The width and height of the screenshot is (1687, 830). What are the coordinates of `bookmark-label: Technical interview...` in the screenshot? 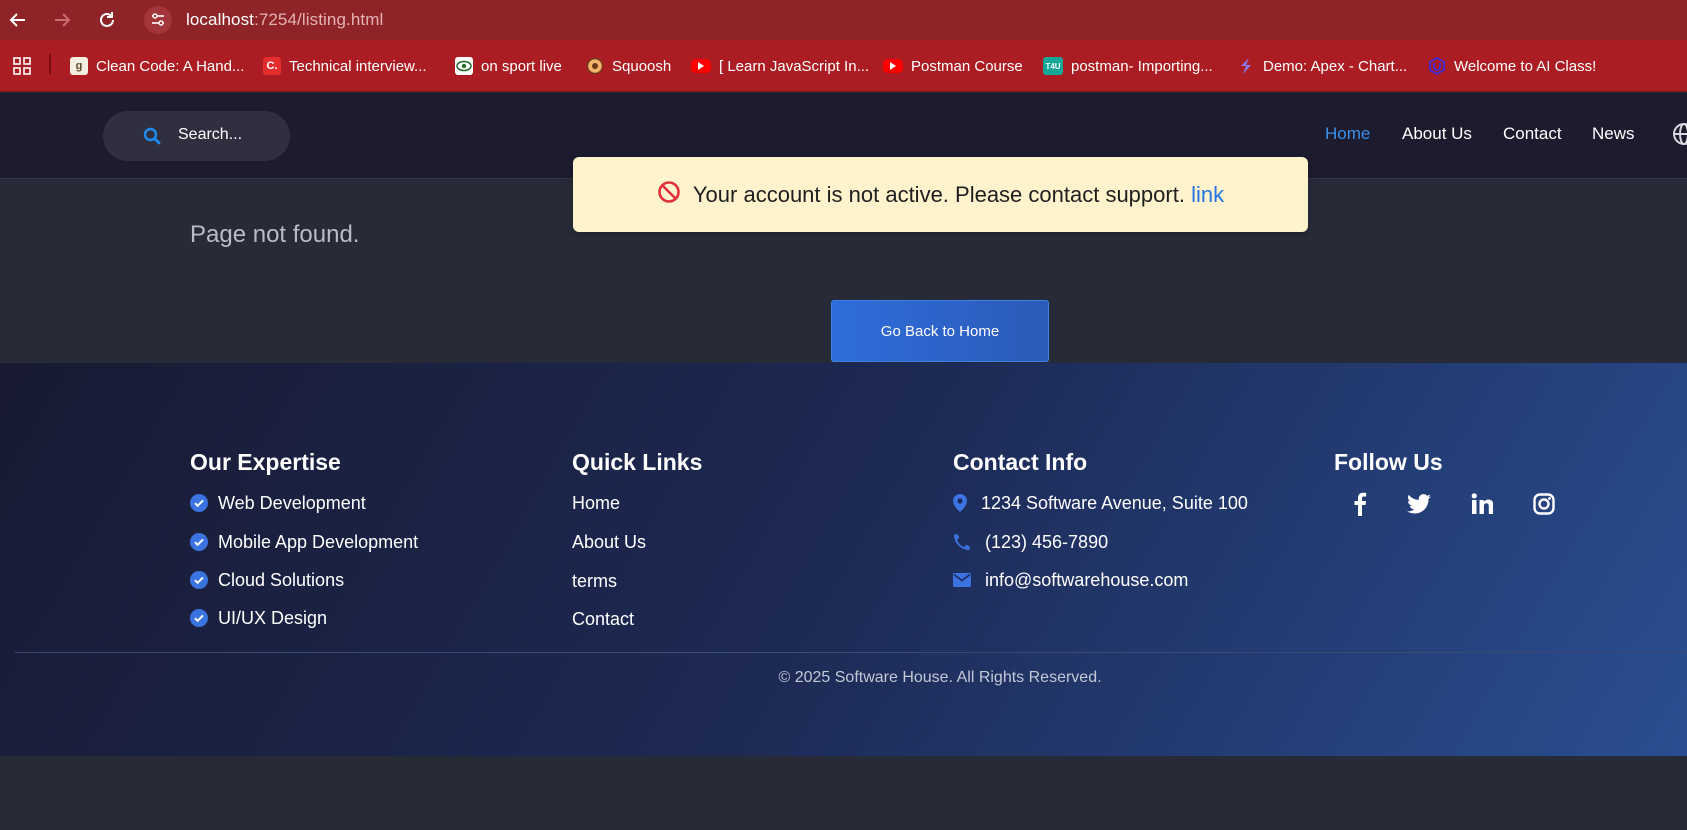 It's located at (358, 66).